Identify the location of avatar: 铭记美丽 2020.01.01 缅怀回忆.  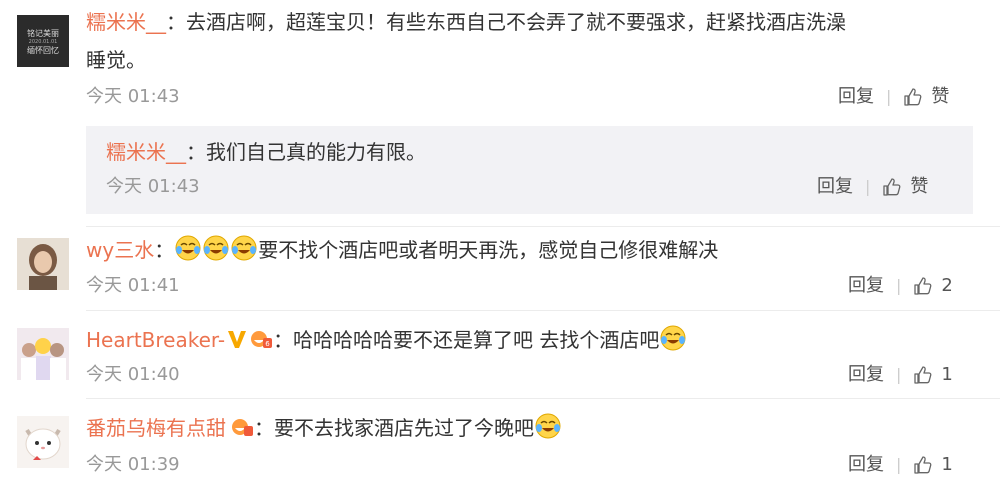
(43, 41).